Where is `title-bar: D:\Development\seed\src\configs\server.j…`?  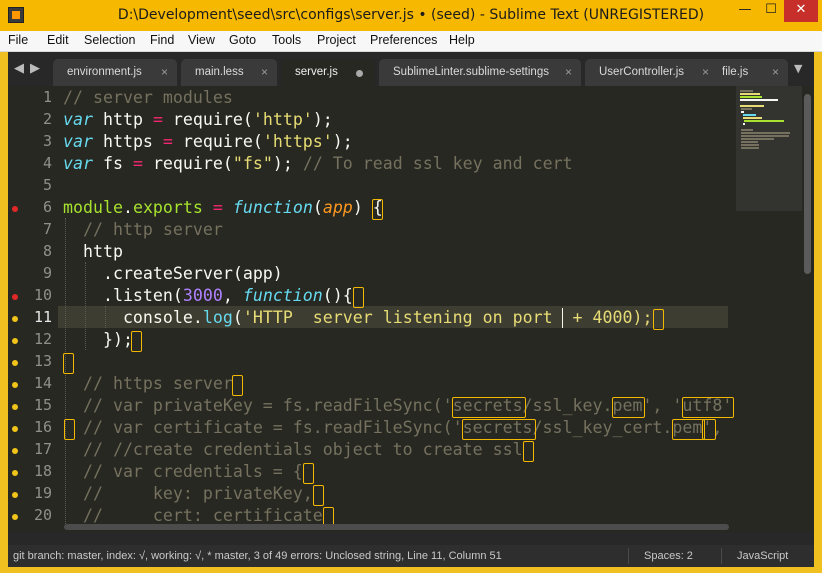
title-bar: D:\Development\seed\src\configs\server.j… is located at coordinates (411, 15).